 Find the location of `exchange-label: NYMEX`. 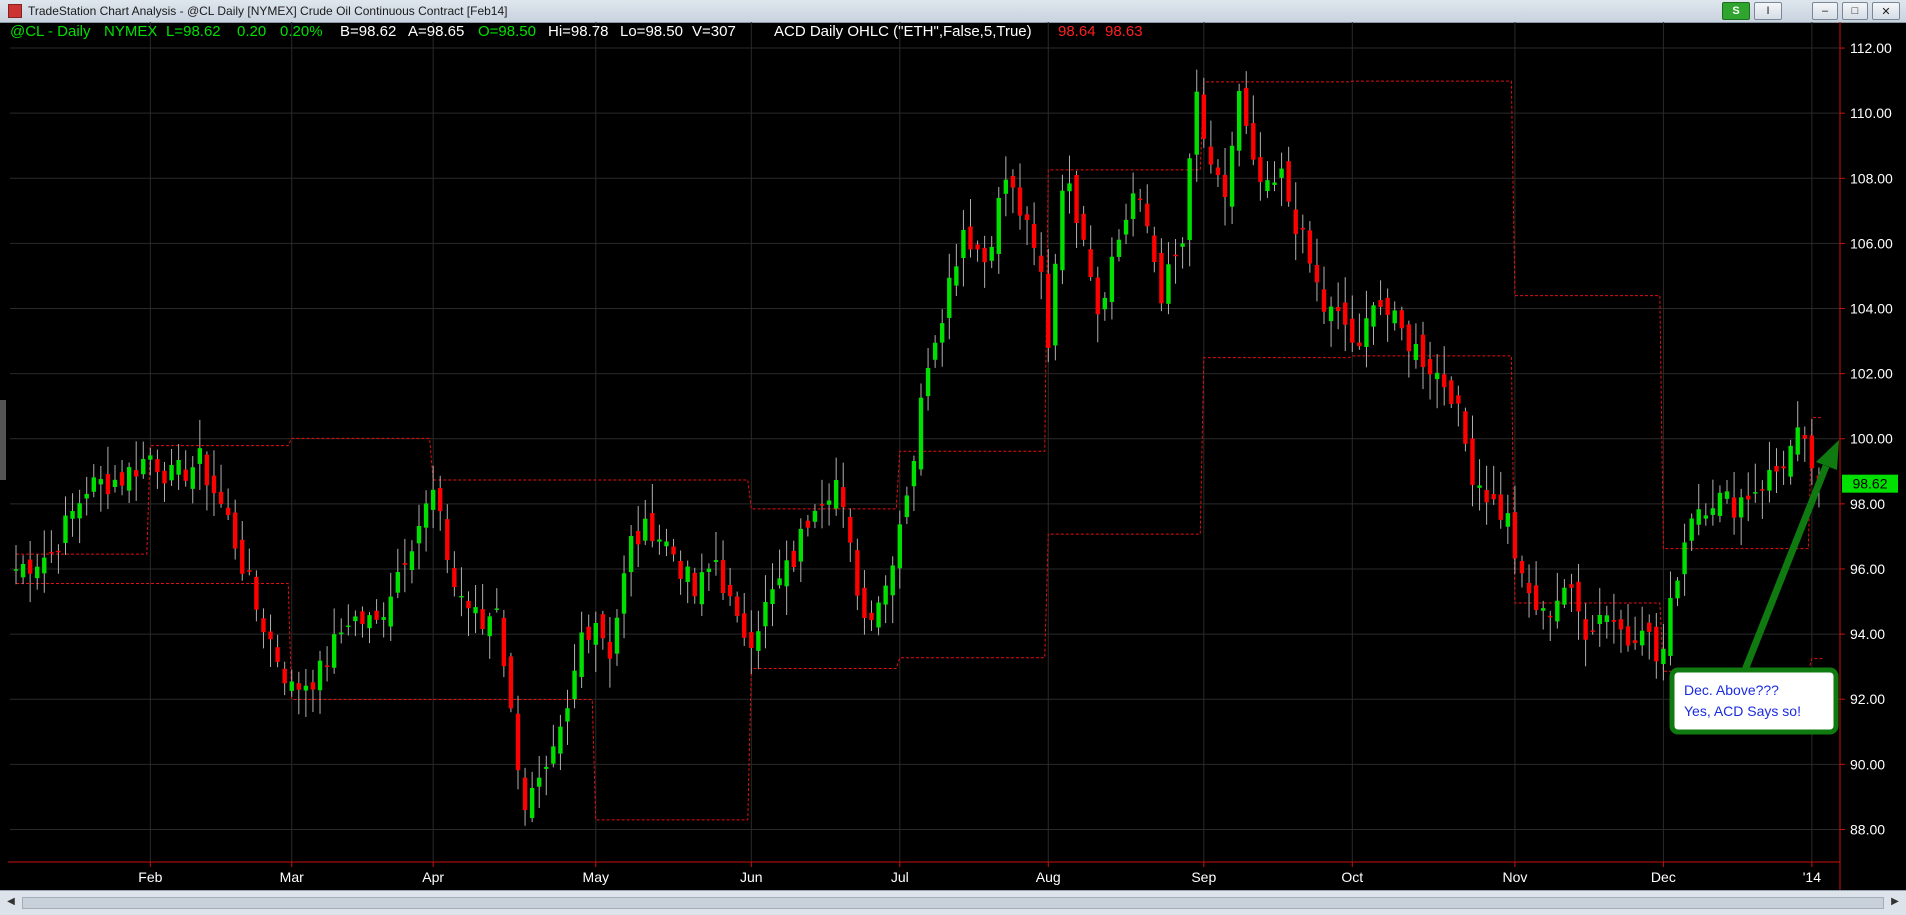

exchange-label: NYMEX is located at coordinates (130, 31).